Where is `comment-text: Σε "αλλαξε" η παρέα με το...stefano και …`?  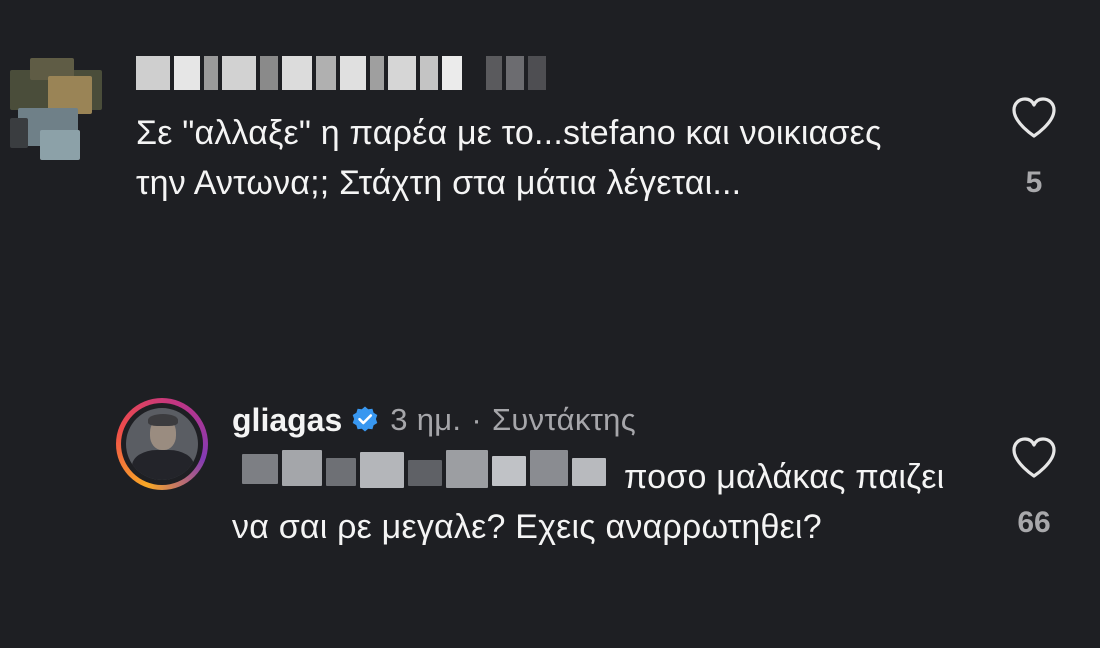 comment-text: Σε "αλλαξε" η παρέα με το...stefano και … is located at coordinates (514, 158).